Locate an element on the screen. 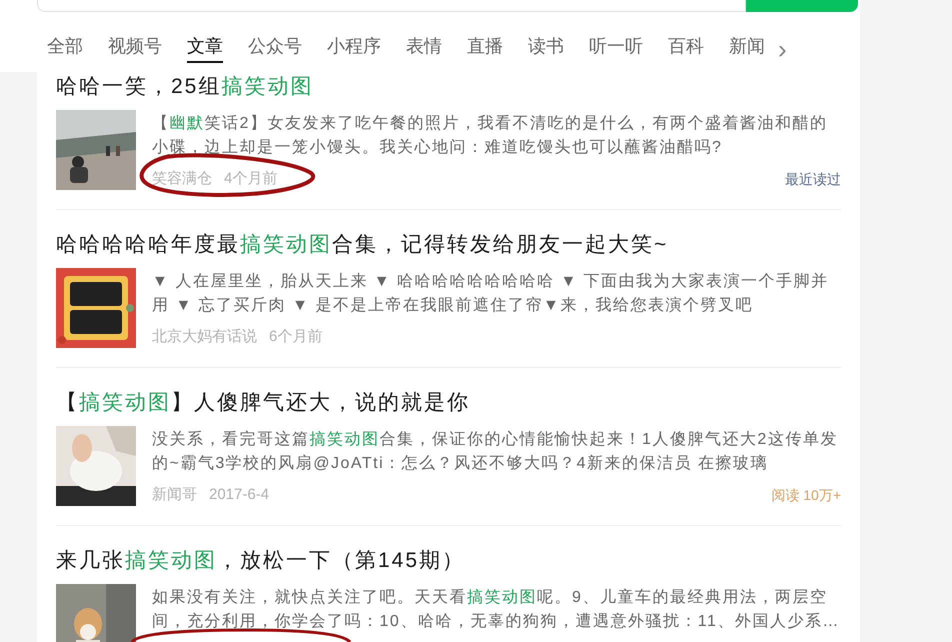 The width and height of the screenshot is (952, 642). article-title: 哈哈哈哈哈年度最搞笑动图 合集，记得转发给朋友一起大笑~ is located at coordinates (448, 245).